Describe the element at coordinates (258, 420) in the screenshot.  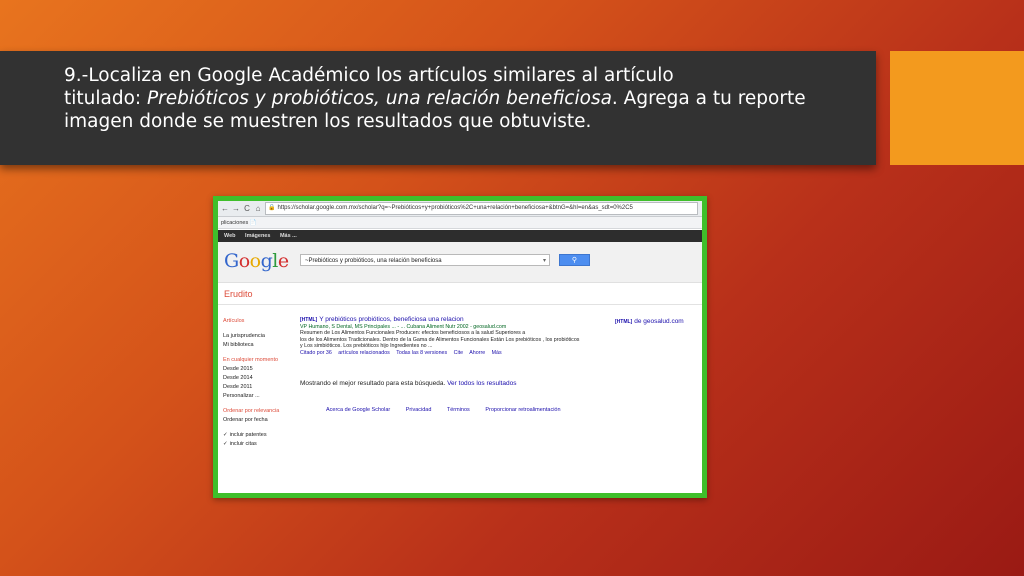
I see `sidebar-item-sort-date: Ordenar por fecha` at that location.